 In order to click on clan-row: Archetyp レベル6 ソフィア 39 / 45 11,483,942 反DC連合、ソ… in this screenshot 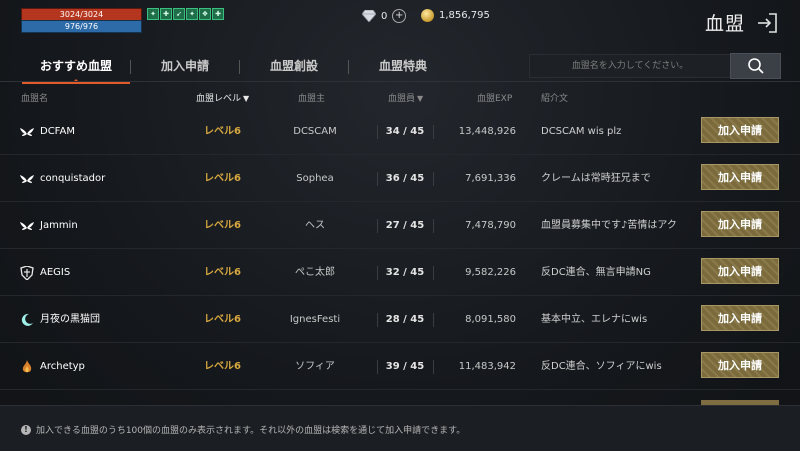, I will do `click(400, 366)`.